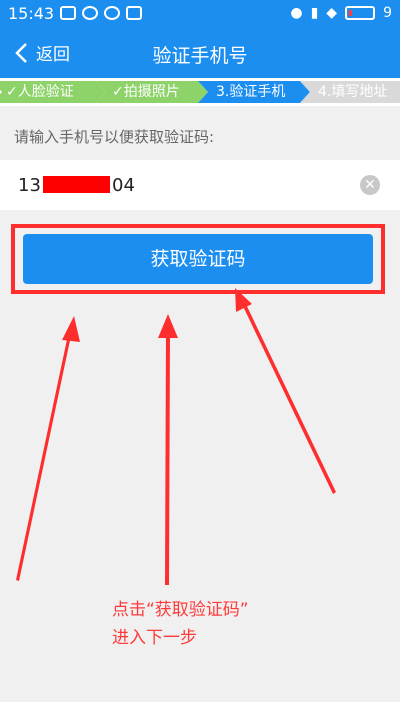 This screenshot has height=702, width=400. What do you see at coordinates (180, 610) in the screenshot?
I see `annotation-line-1: 点击“获取验证码”` at bounding box center [180, 610].